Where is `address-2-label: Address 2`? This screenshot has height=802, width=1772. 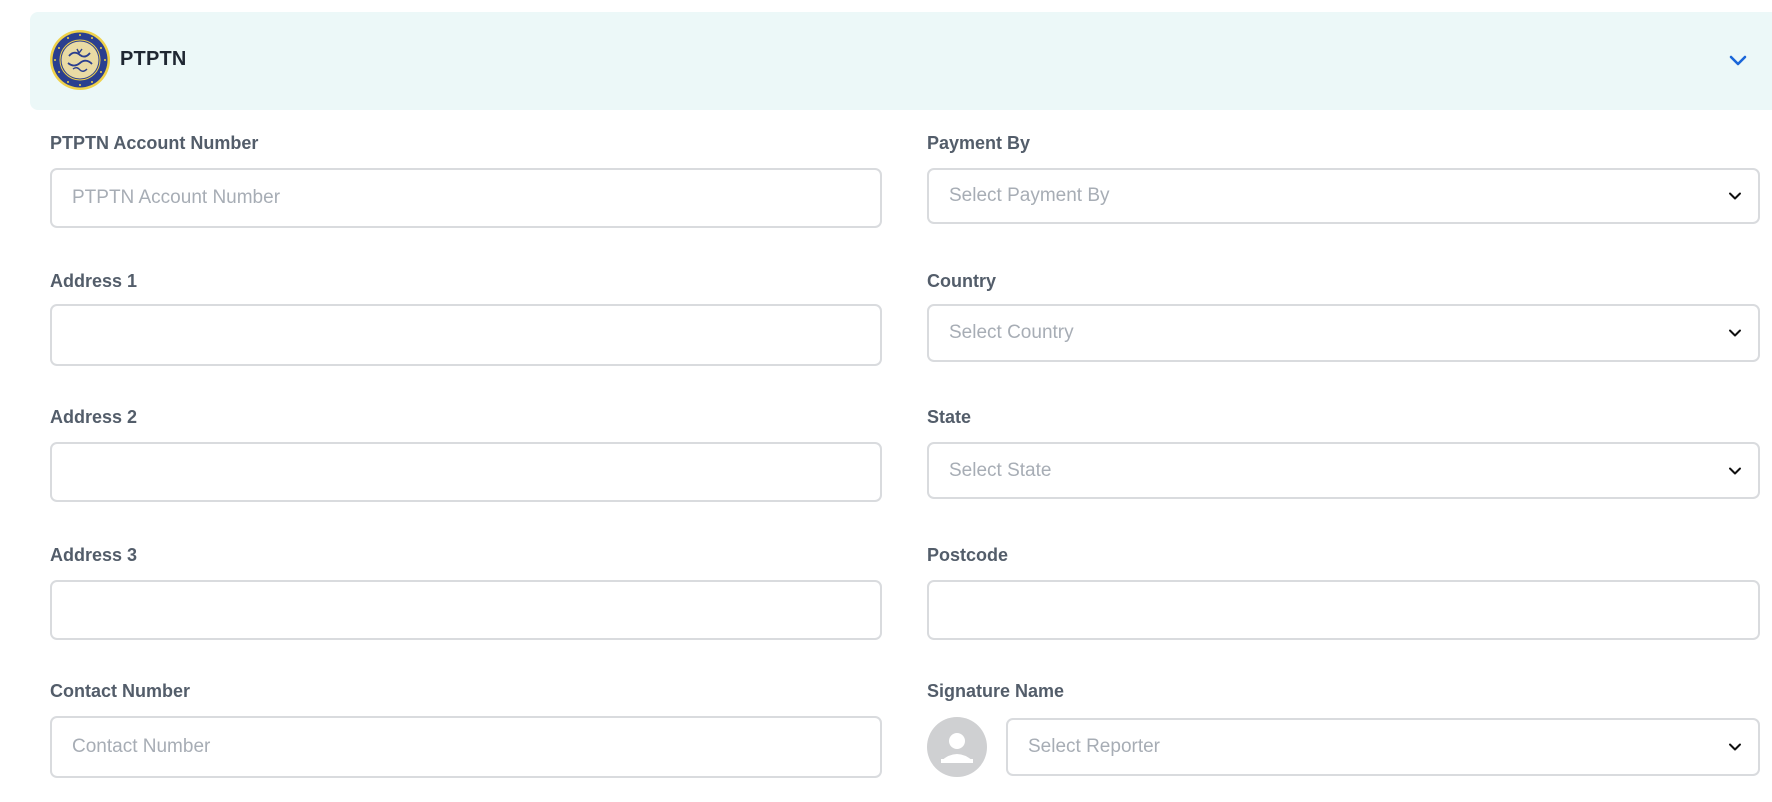 address-2-label: Address 2 is located at coordinates (94, 417).